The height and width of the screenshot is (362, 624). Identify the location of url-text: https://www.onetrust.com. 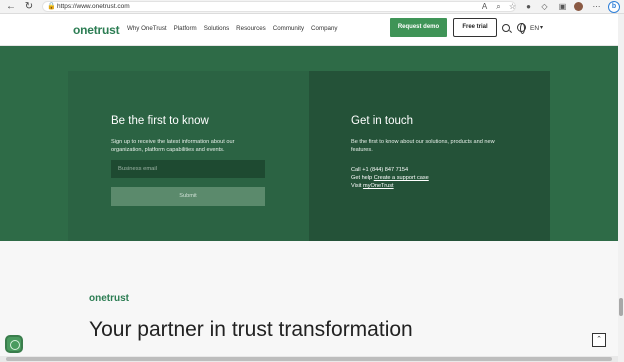
(93, 6).